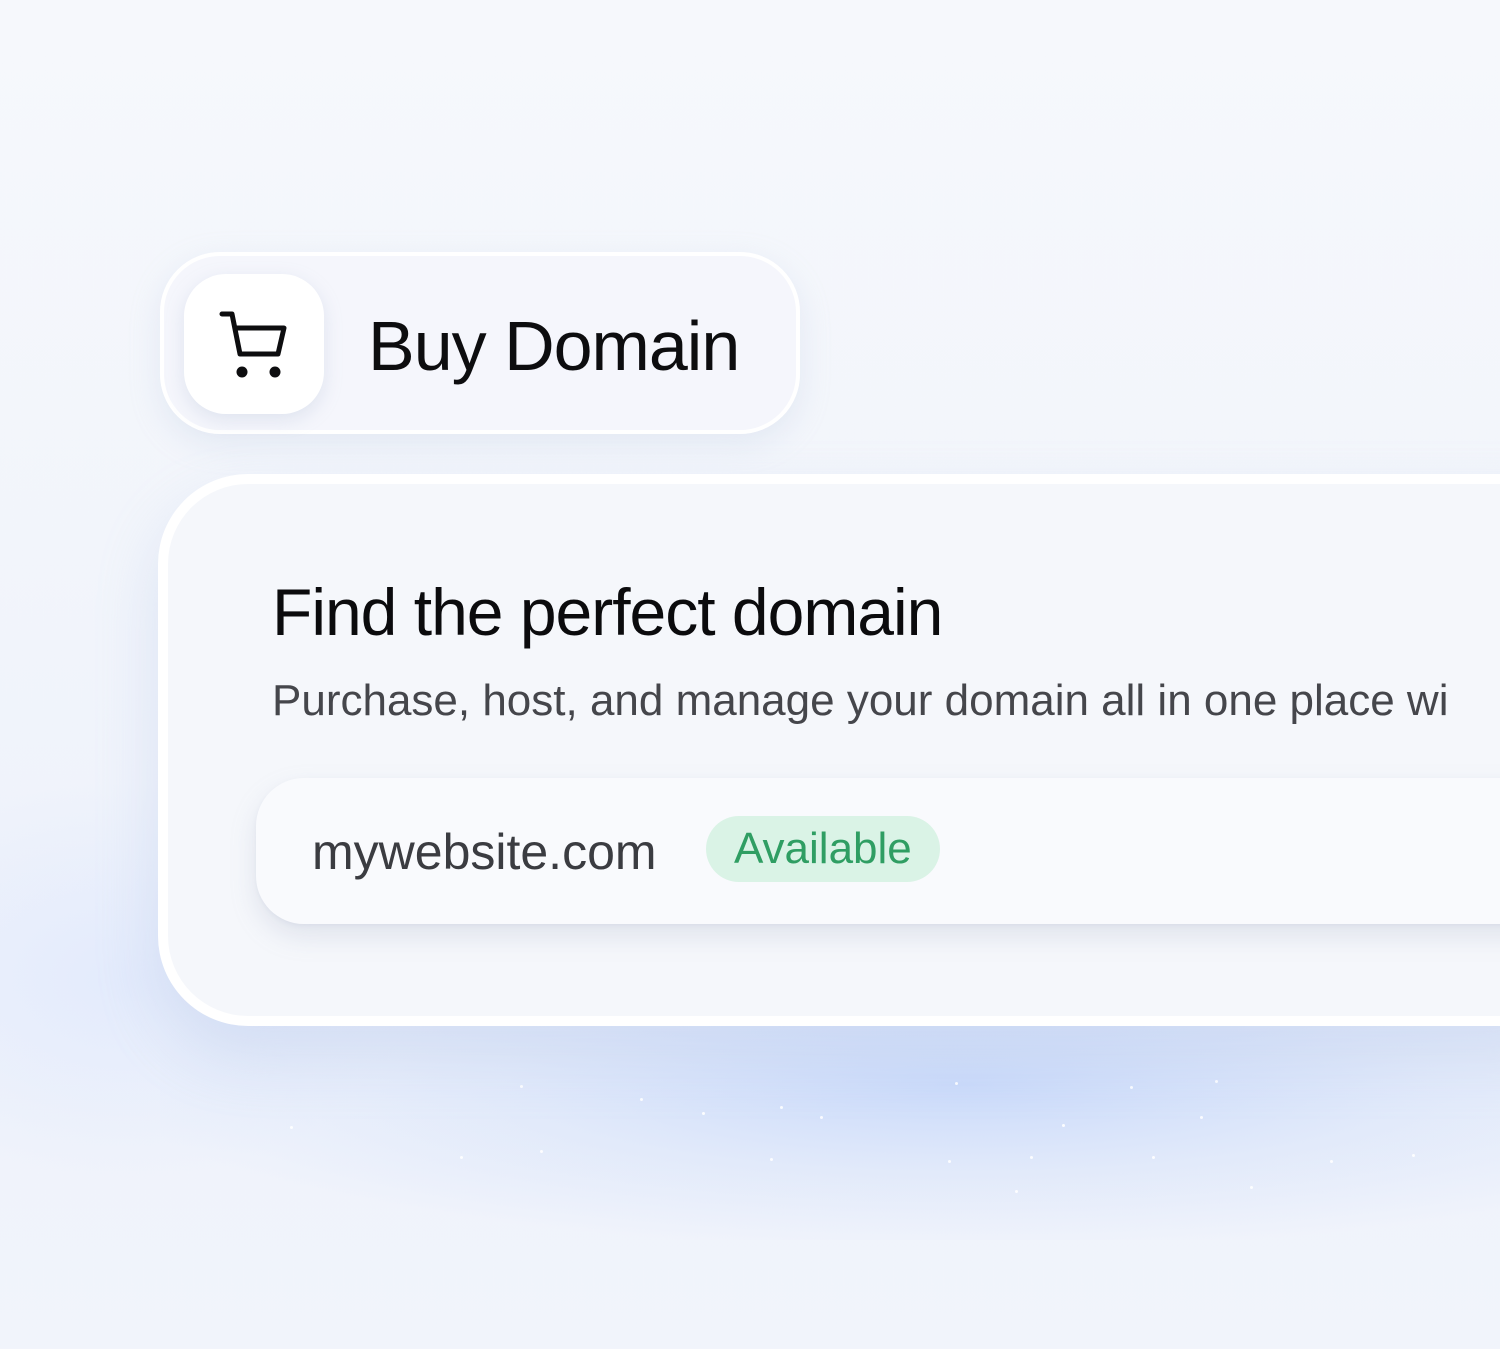 This screenshot has height=1349, width=1500. What do you see at coordinates (607, 612) in the screenshot?
I see `card-title: Find the perfect domain` at bounding box center [607, 612].